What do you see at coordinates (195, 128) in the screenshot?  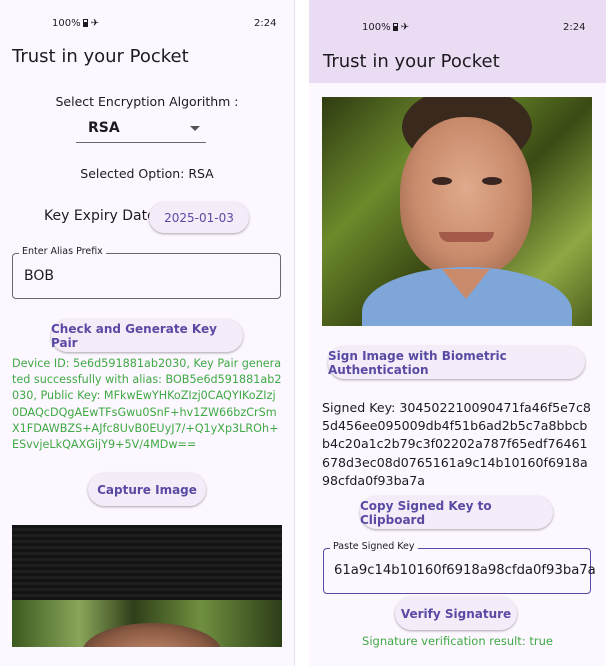 I see `dropdown-caret-icon` at bounding box center [195, 128].